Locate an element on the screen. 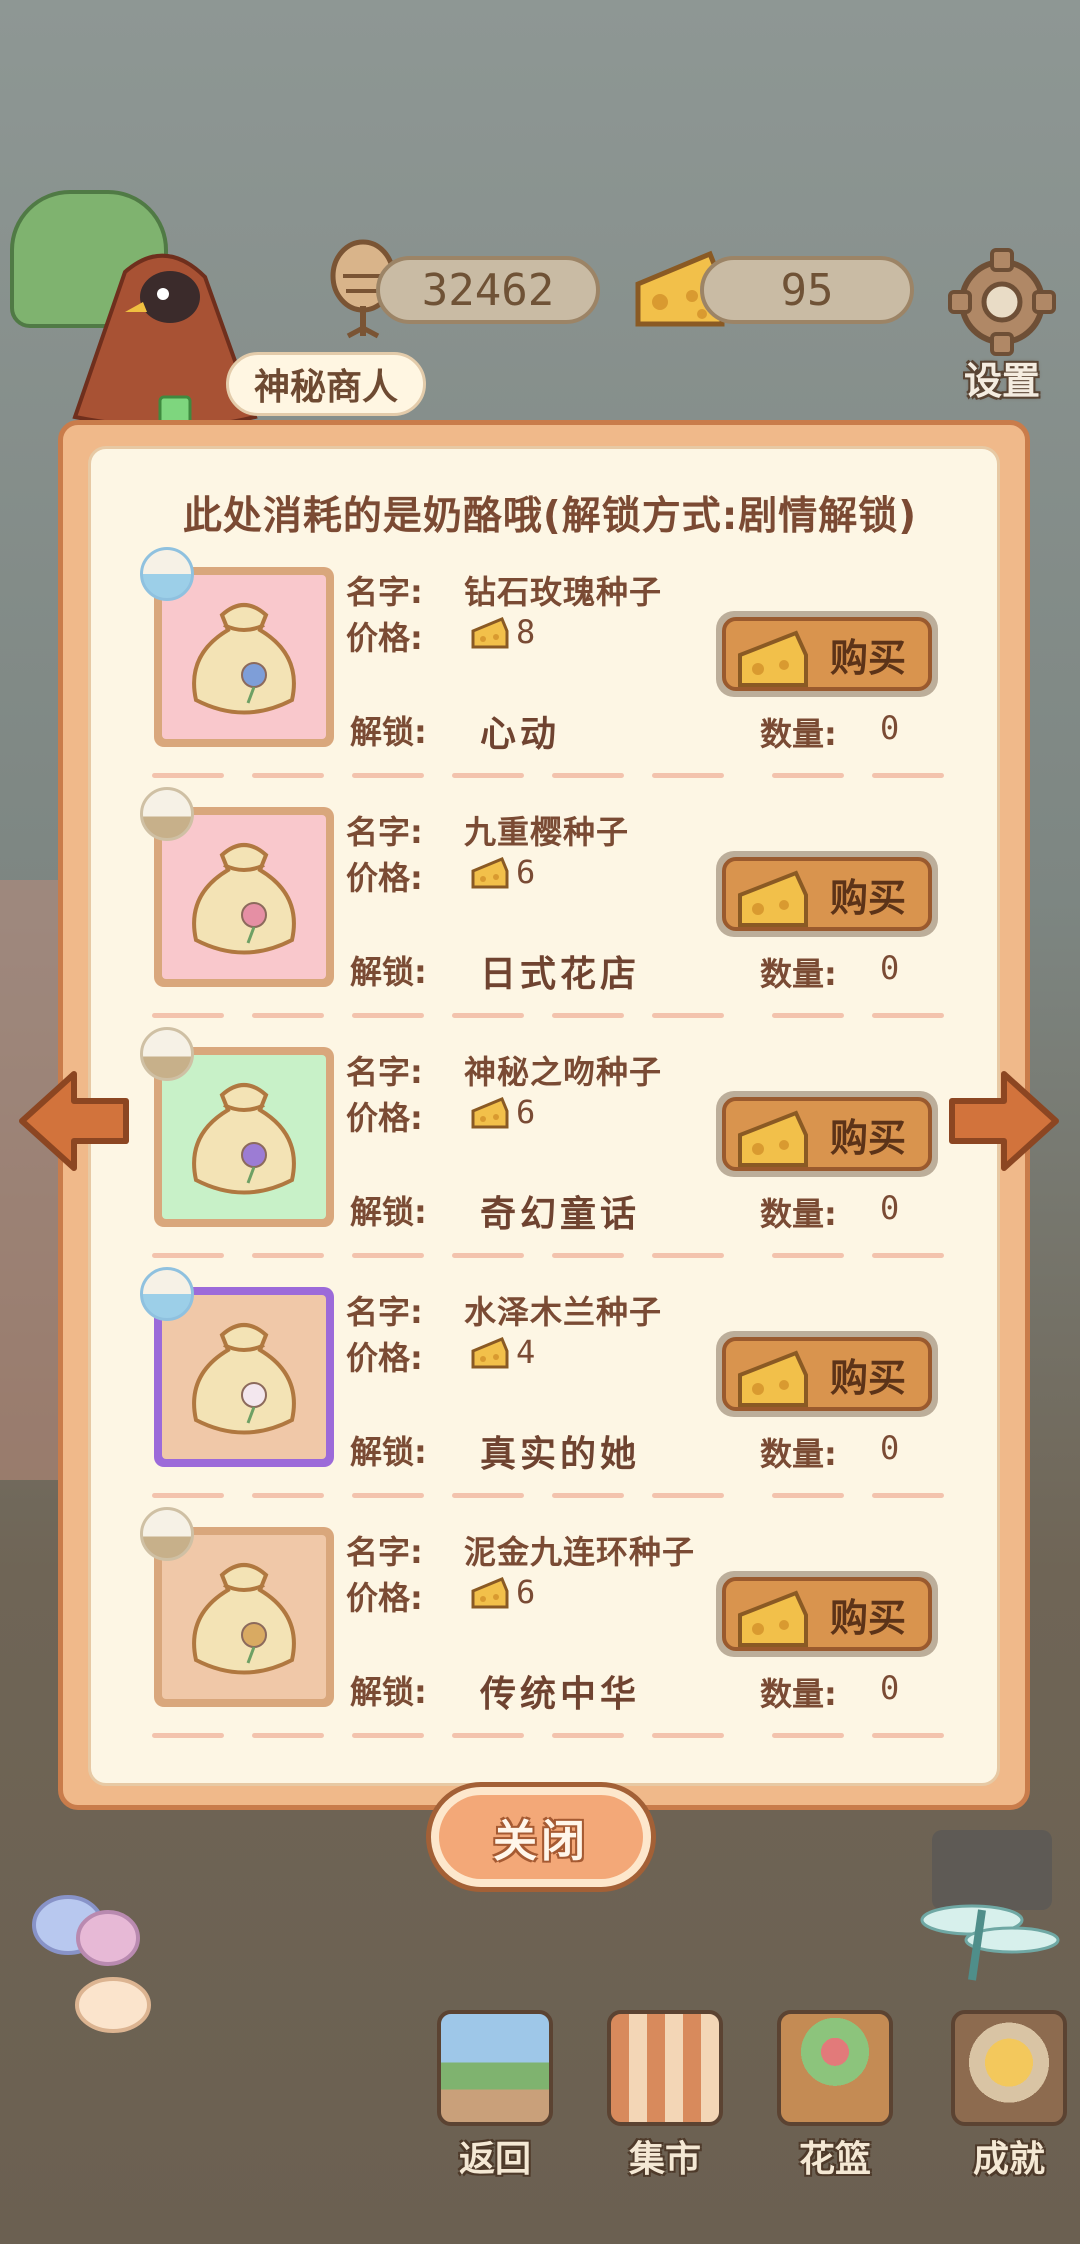 This screenshot has width=1080, height=2244. nav-back: 返回 is located at coordinates (495, 2095).